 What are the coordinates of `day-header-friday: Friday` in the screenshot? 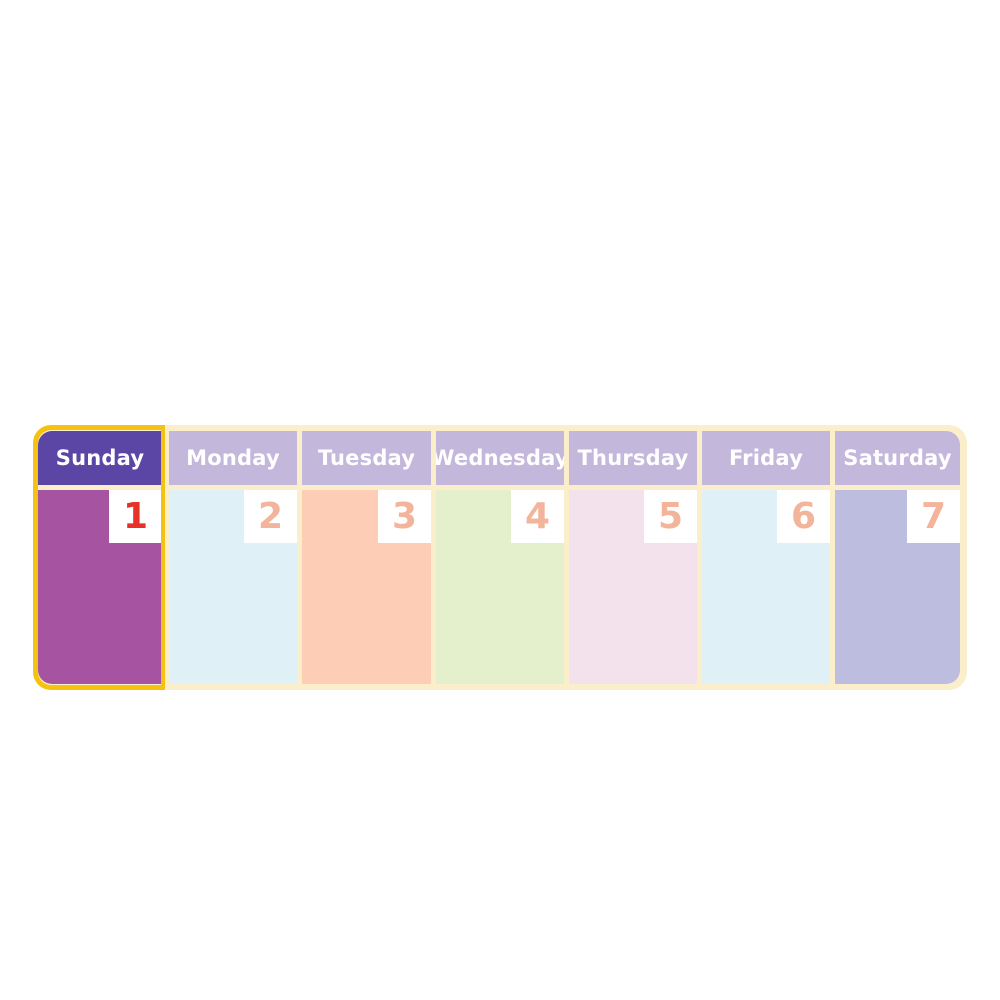 It's located at (766, 458).